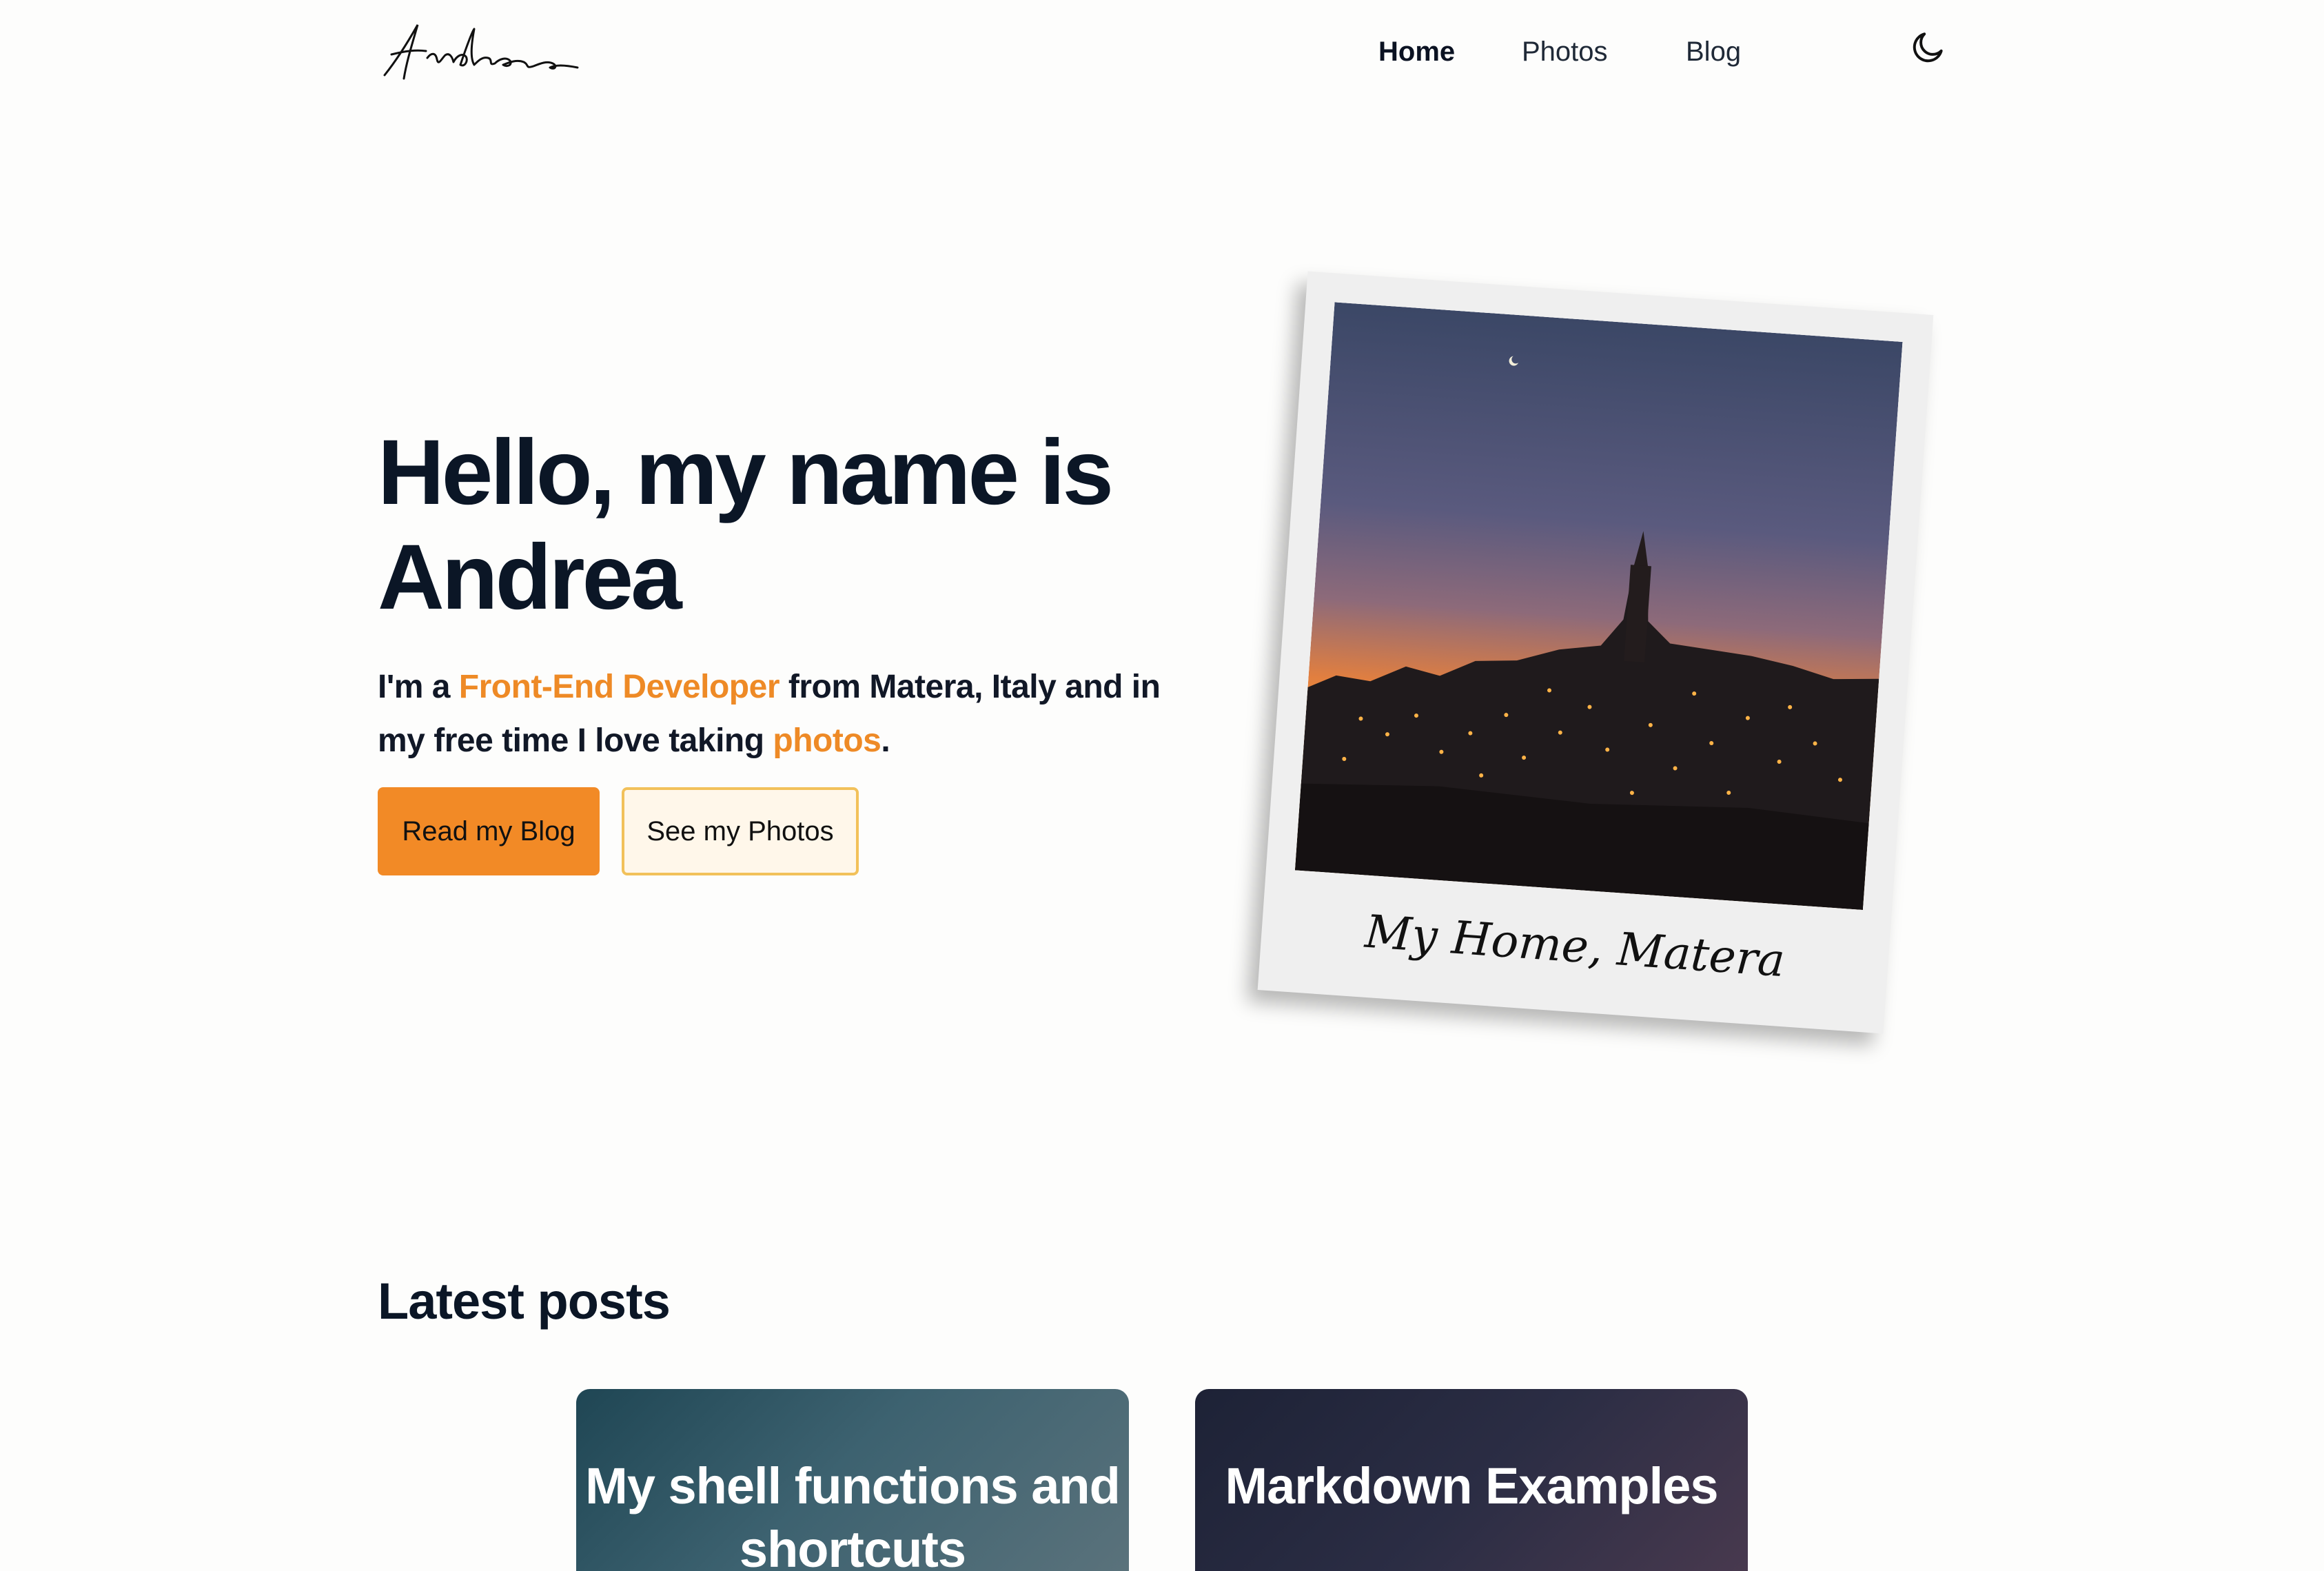  What do you see at coordinates (619, 687) in the screenshot?
I see `role-highlight: Front-End Developer` at bounding box center [619, 687].